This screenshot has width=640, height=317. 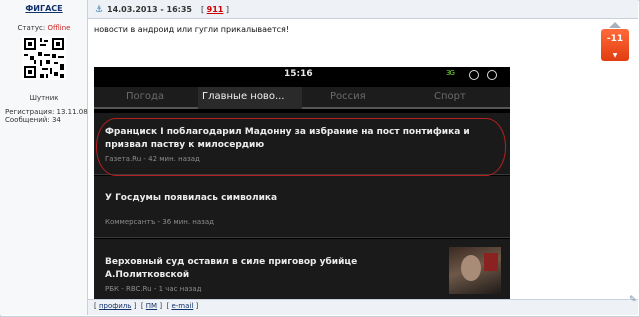 What do you see at coordinates (633, 300) in the screenshot?
I see `quote-icon: ✎` at bounding box center [633, 300].